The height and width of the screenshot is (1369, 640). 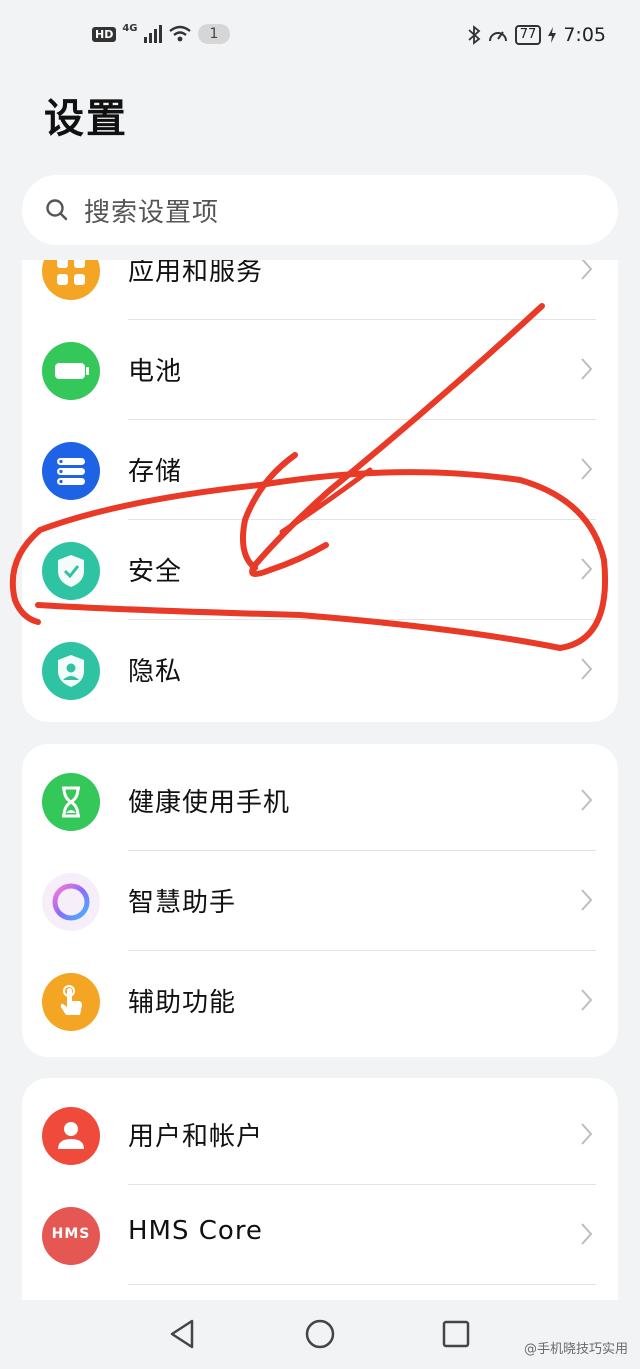 I want to click on settings-item-label: 应用和服务, so click(x=196, y=273).